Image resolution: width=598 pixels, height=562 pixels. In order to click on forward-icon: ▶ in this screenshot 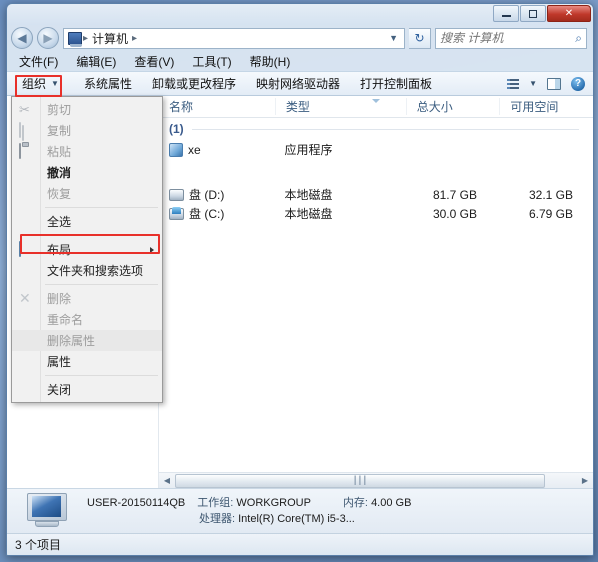, I will do `click(48, 38)`.